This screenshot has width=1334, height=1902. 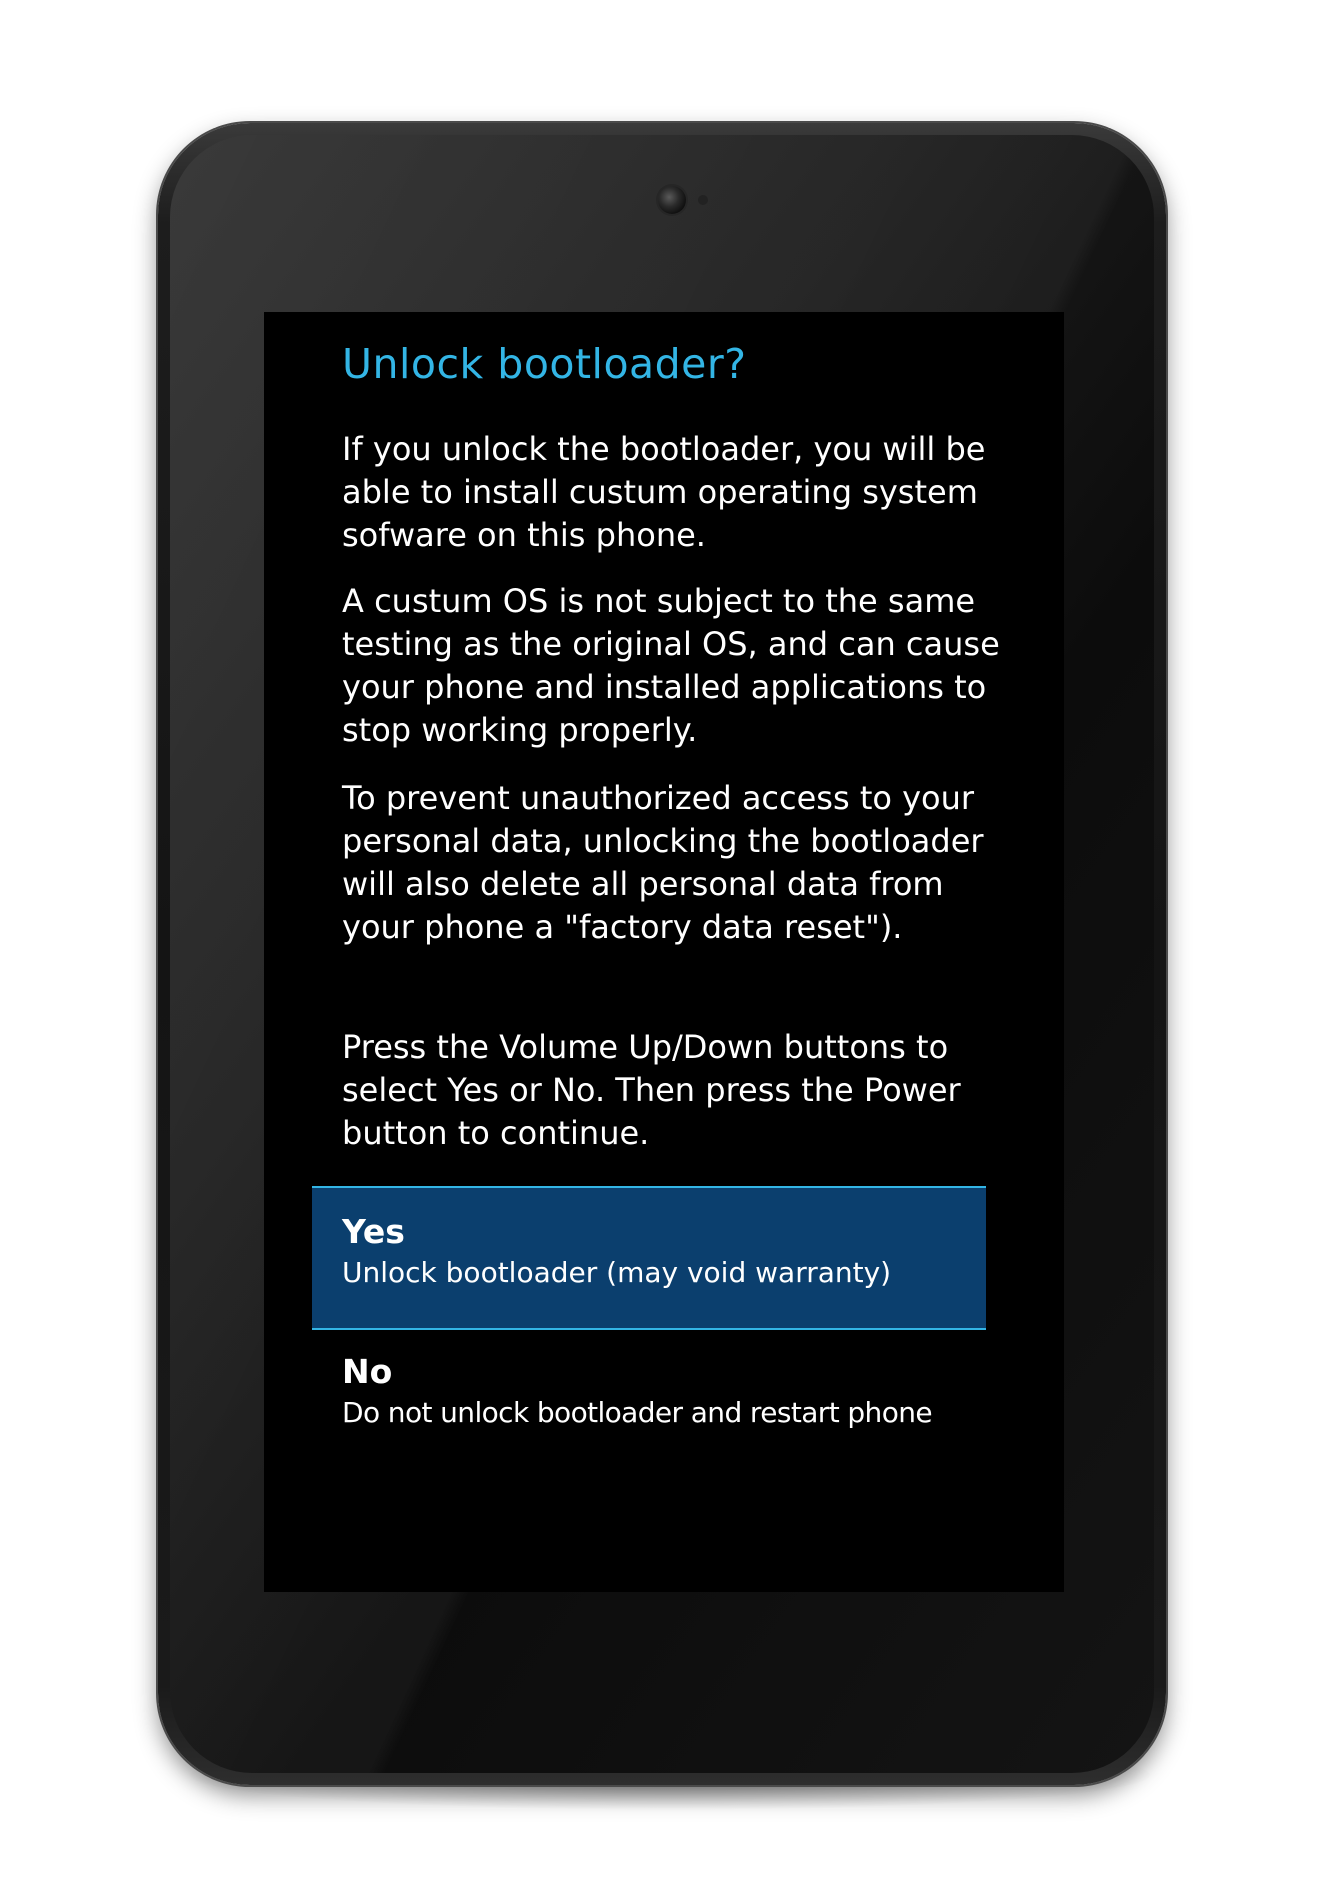 What do you see at coordinates (672, 200) in the screenshot?
I see `front-camera-icon` at bounding box center [672, 200].